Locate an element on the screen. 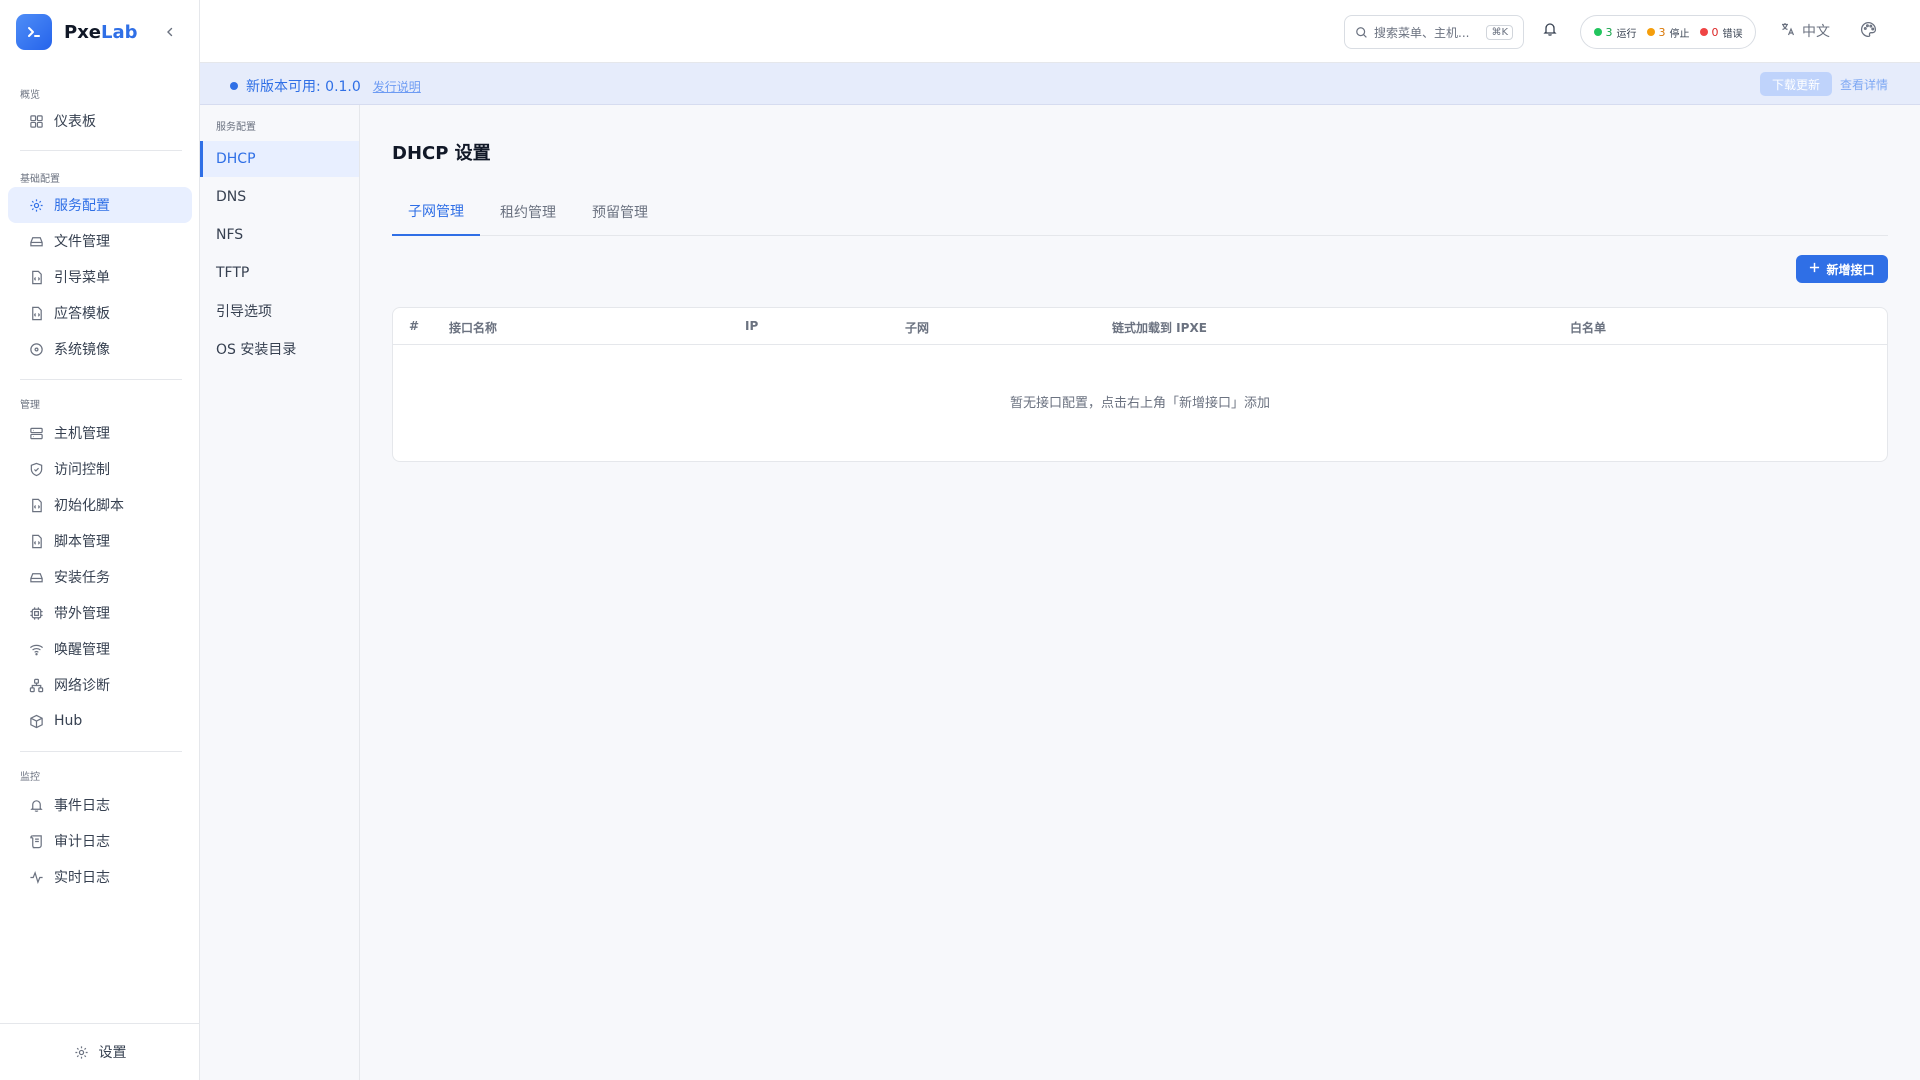 This screenshot has height=1080, width=1920. server-icon is located at coordinates (36, 433).